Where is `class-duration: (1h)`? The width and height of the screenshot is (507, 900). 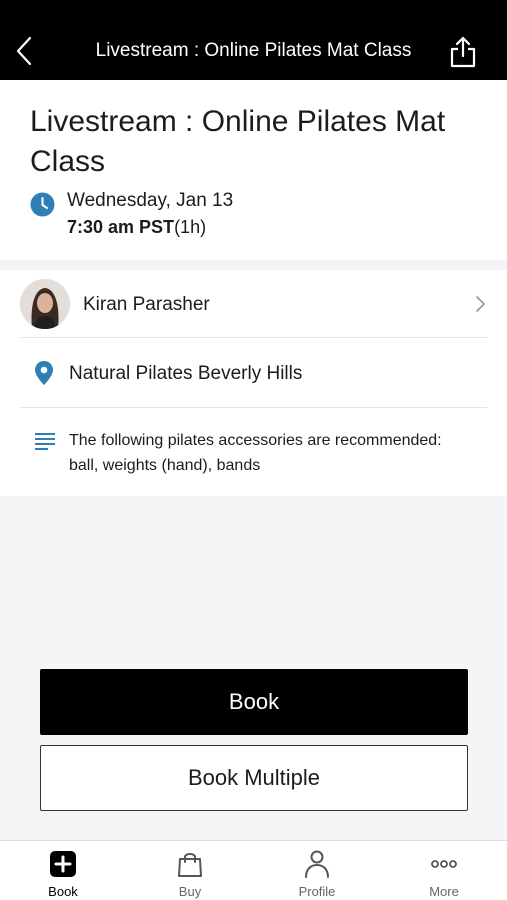
class-duration: (1h) is located at coordinates (190, 227).